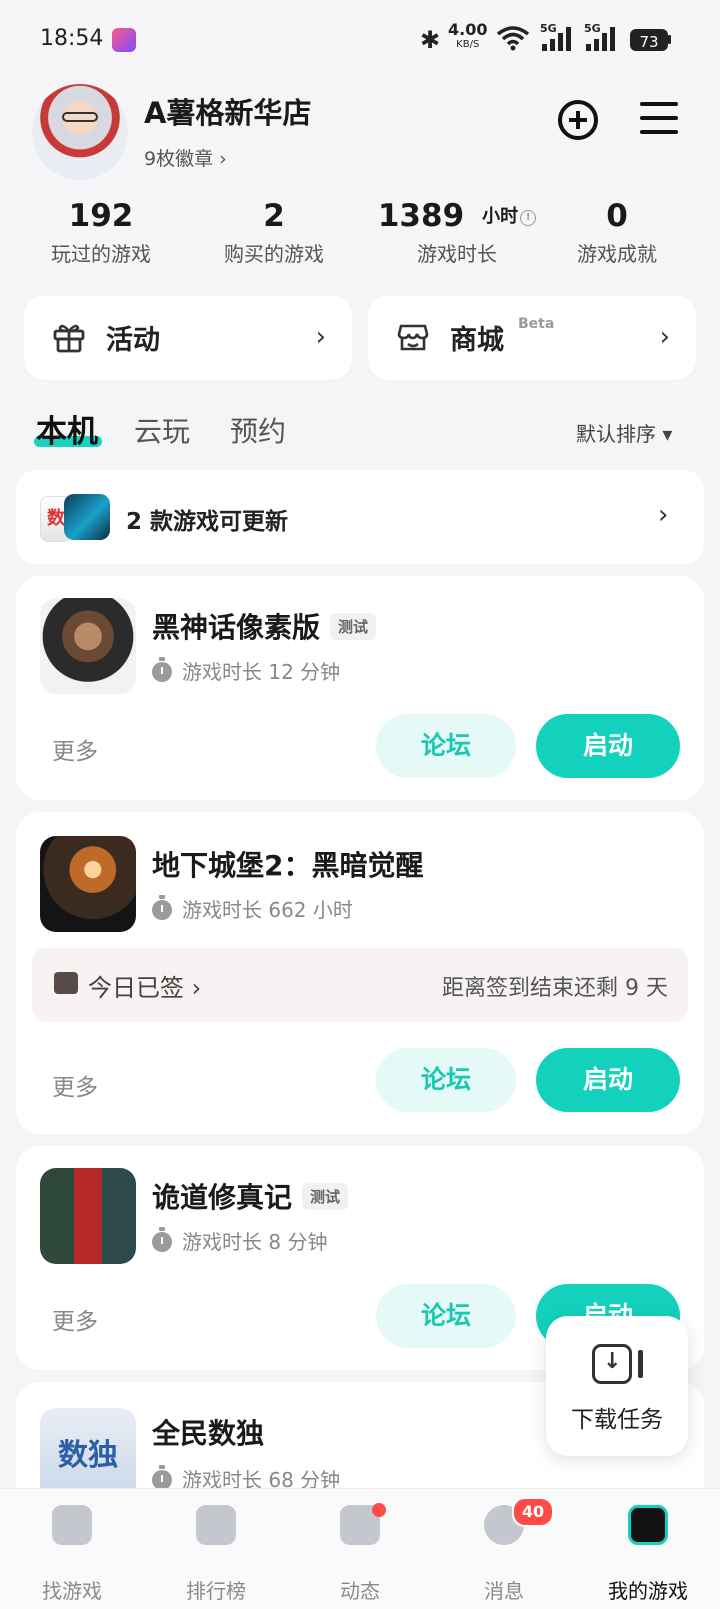 The width and height of the screenshot is (720, 1609). Describe the element at coordinates (536, 324) in the screenshot. I see `beta-tag: Beta` at that location.